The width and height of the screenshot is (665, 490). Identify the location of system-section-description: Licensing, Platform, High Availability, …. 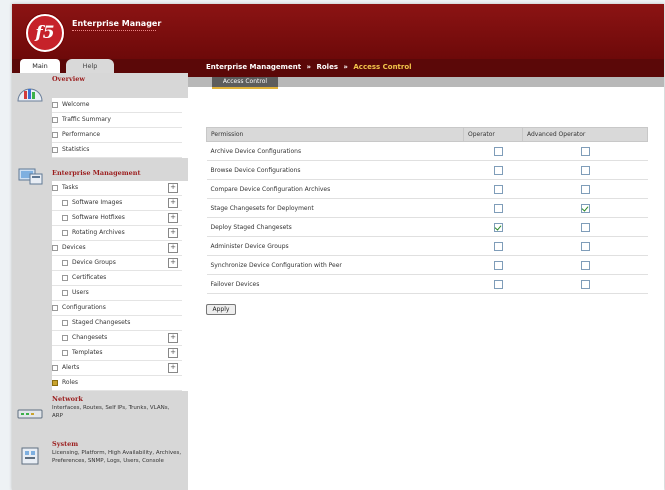
(117, 457).